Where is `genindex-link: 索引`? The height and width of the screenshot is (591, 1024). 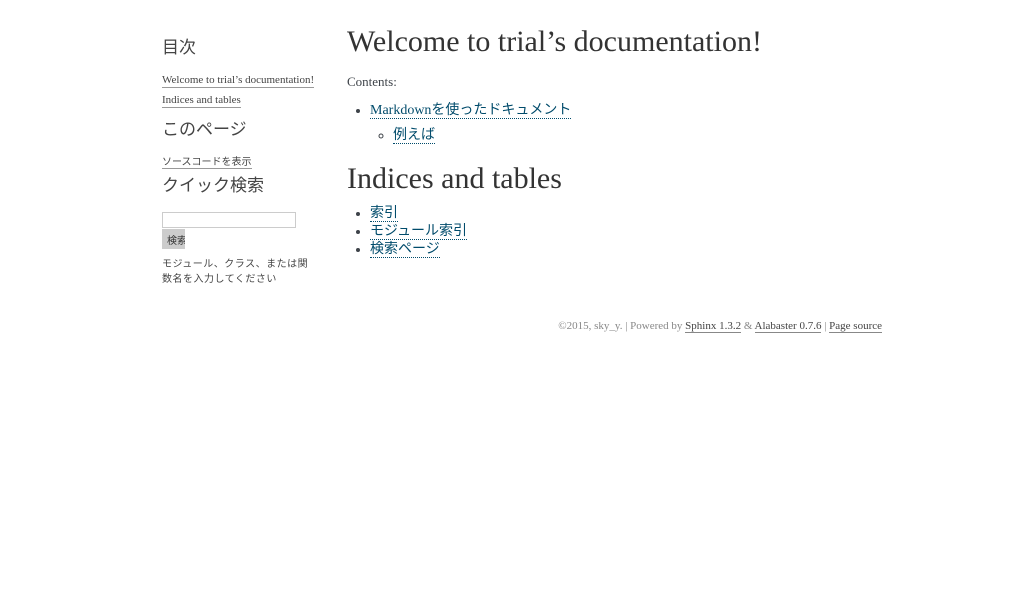 genindex-link: 索引 is located at coordinates (384, 214).